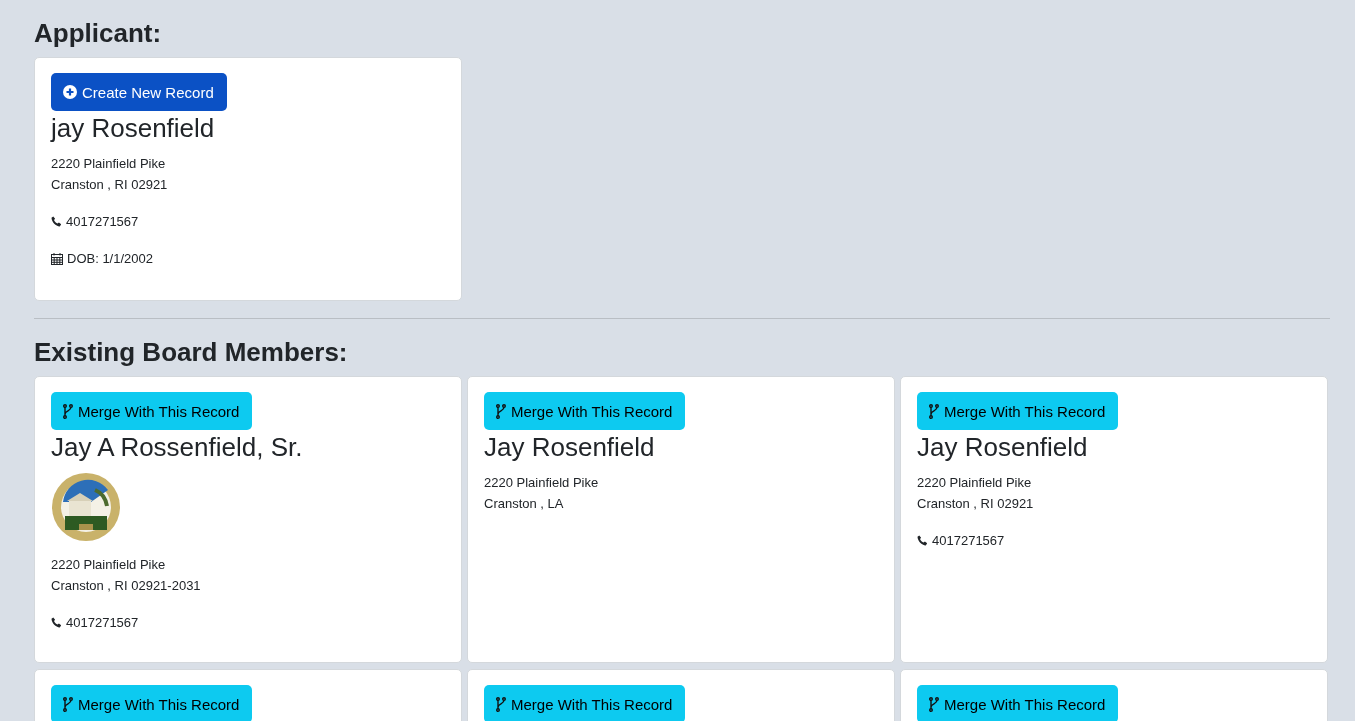 Image resolution: width=1355 pixels, height=721 pixels. What do you see at coordinates (524, 504) in the screenshot?
I see `address-line: Cranston , LA` at bounding box center [524, 504].